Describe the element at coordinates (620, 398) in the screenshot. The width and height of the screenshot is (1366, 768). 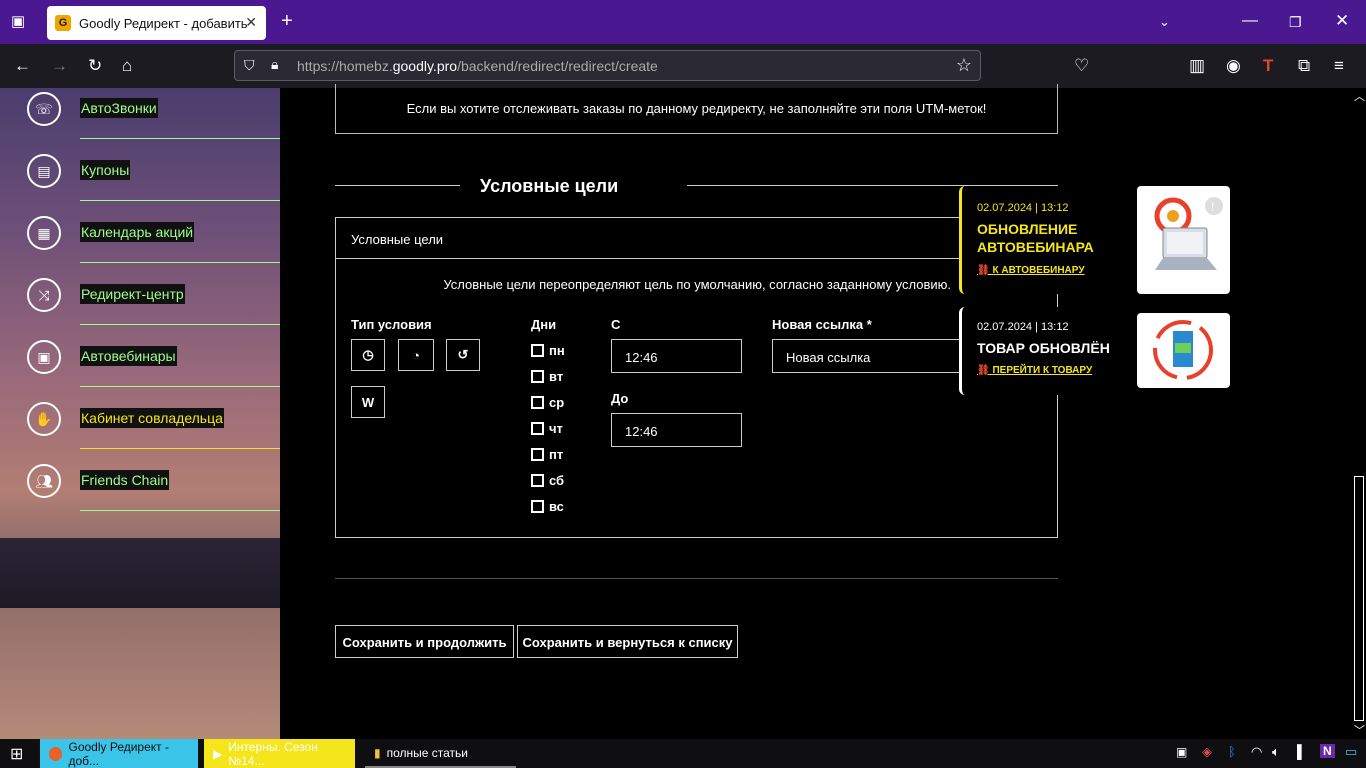
I see `to-label: До` at that location.